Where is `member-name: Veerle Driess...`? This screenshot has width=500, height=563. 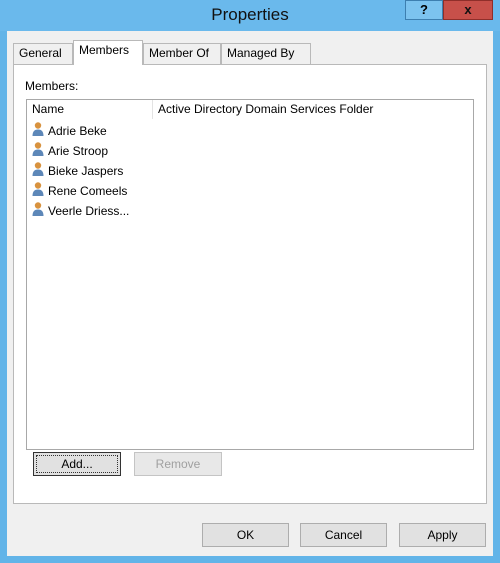 member-name: Veerle Driess... is located at coordinates (89, 211).